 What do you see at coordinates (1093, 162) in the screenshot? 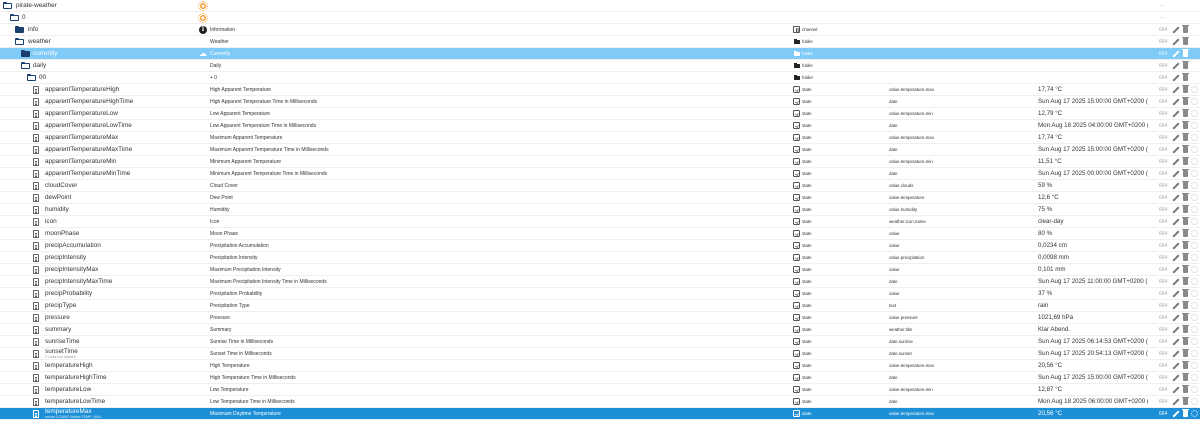
I see `object-value: 11,51 °C` at bounding box center [1093, 162].